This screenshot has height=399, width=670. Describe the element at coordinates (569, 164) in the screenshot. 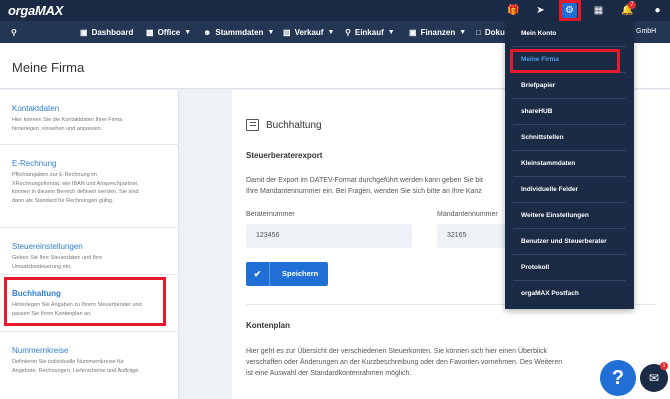

I see `dropdown-item-kleinstammdaten: Kleinstammdaten` at that location.